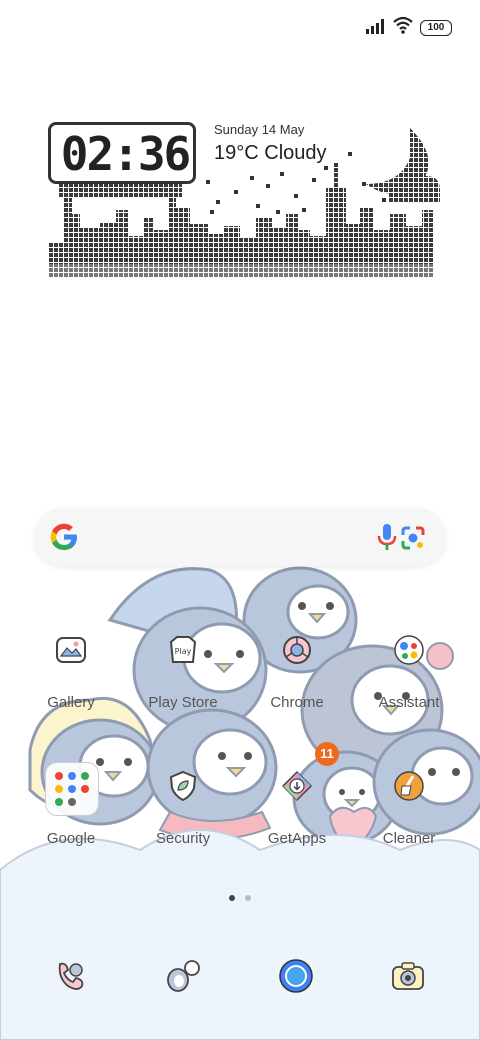 The width and height of the screenshot is (480, 1040). What do you see at coordinates (413, 538) in the screenshot?
I see `lens-icon` at bounding box center [413, 538].